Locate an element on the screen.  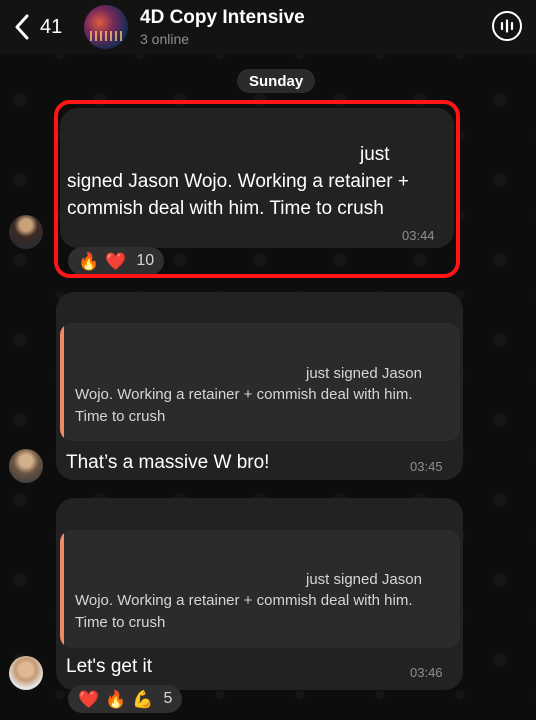
audio-wave-icon is located at coordinates (507, 26).